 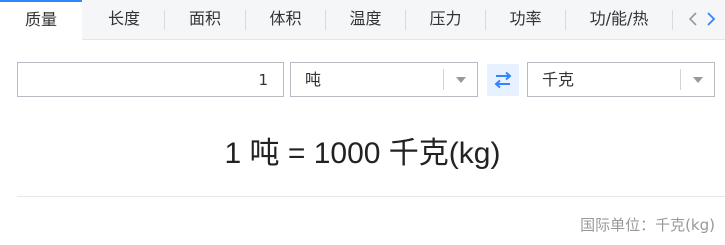 I want to click on tabs-prev-button, so click(x=693, y=20).